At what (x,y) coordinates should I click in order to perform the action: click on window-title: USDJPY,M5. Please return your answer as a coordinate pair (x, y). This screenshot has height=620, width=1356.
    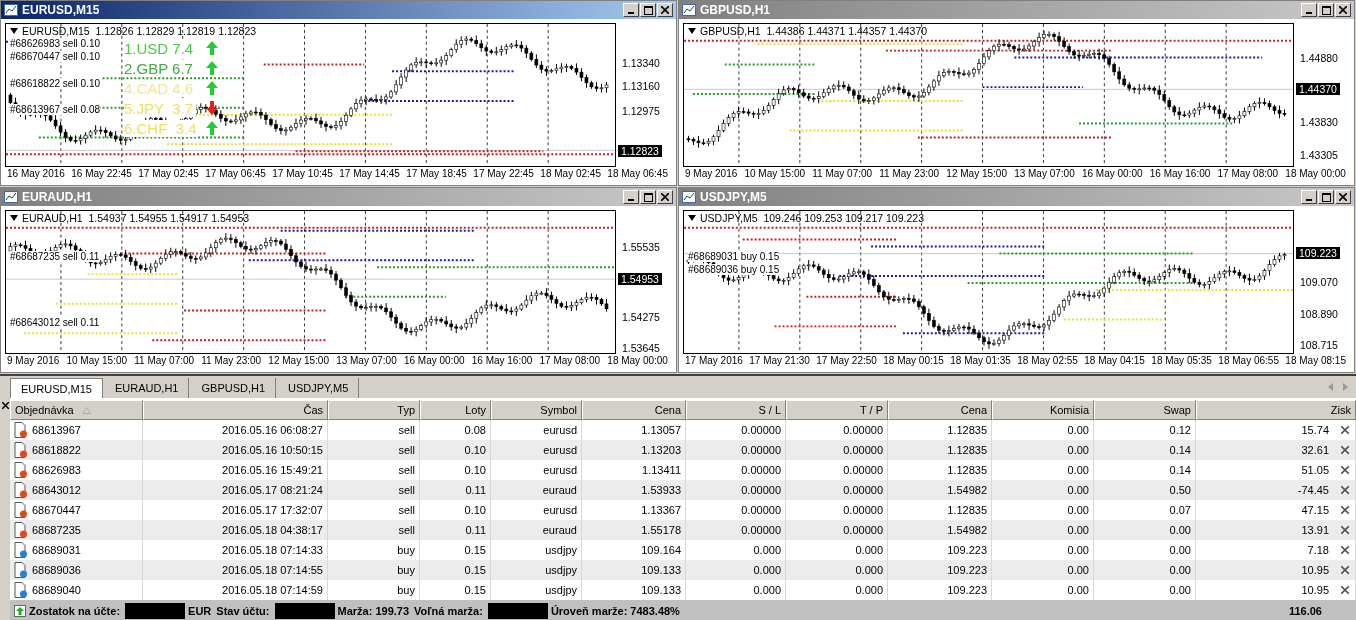
    Looking at the image, I should click on (733, 197).